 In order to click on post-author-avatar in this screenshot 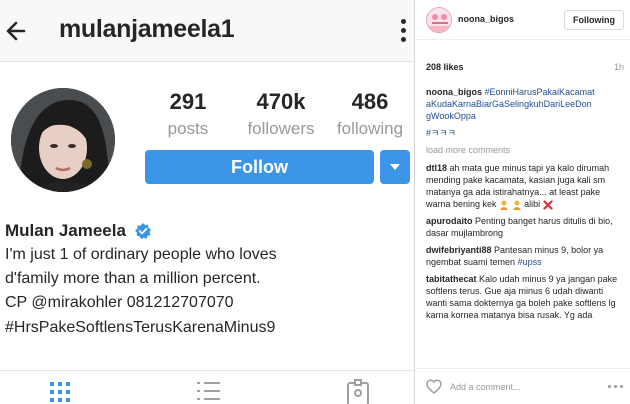, I will do `click(439, 20)`.